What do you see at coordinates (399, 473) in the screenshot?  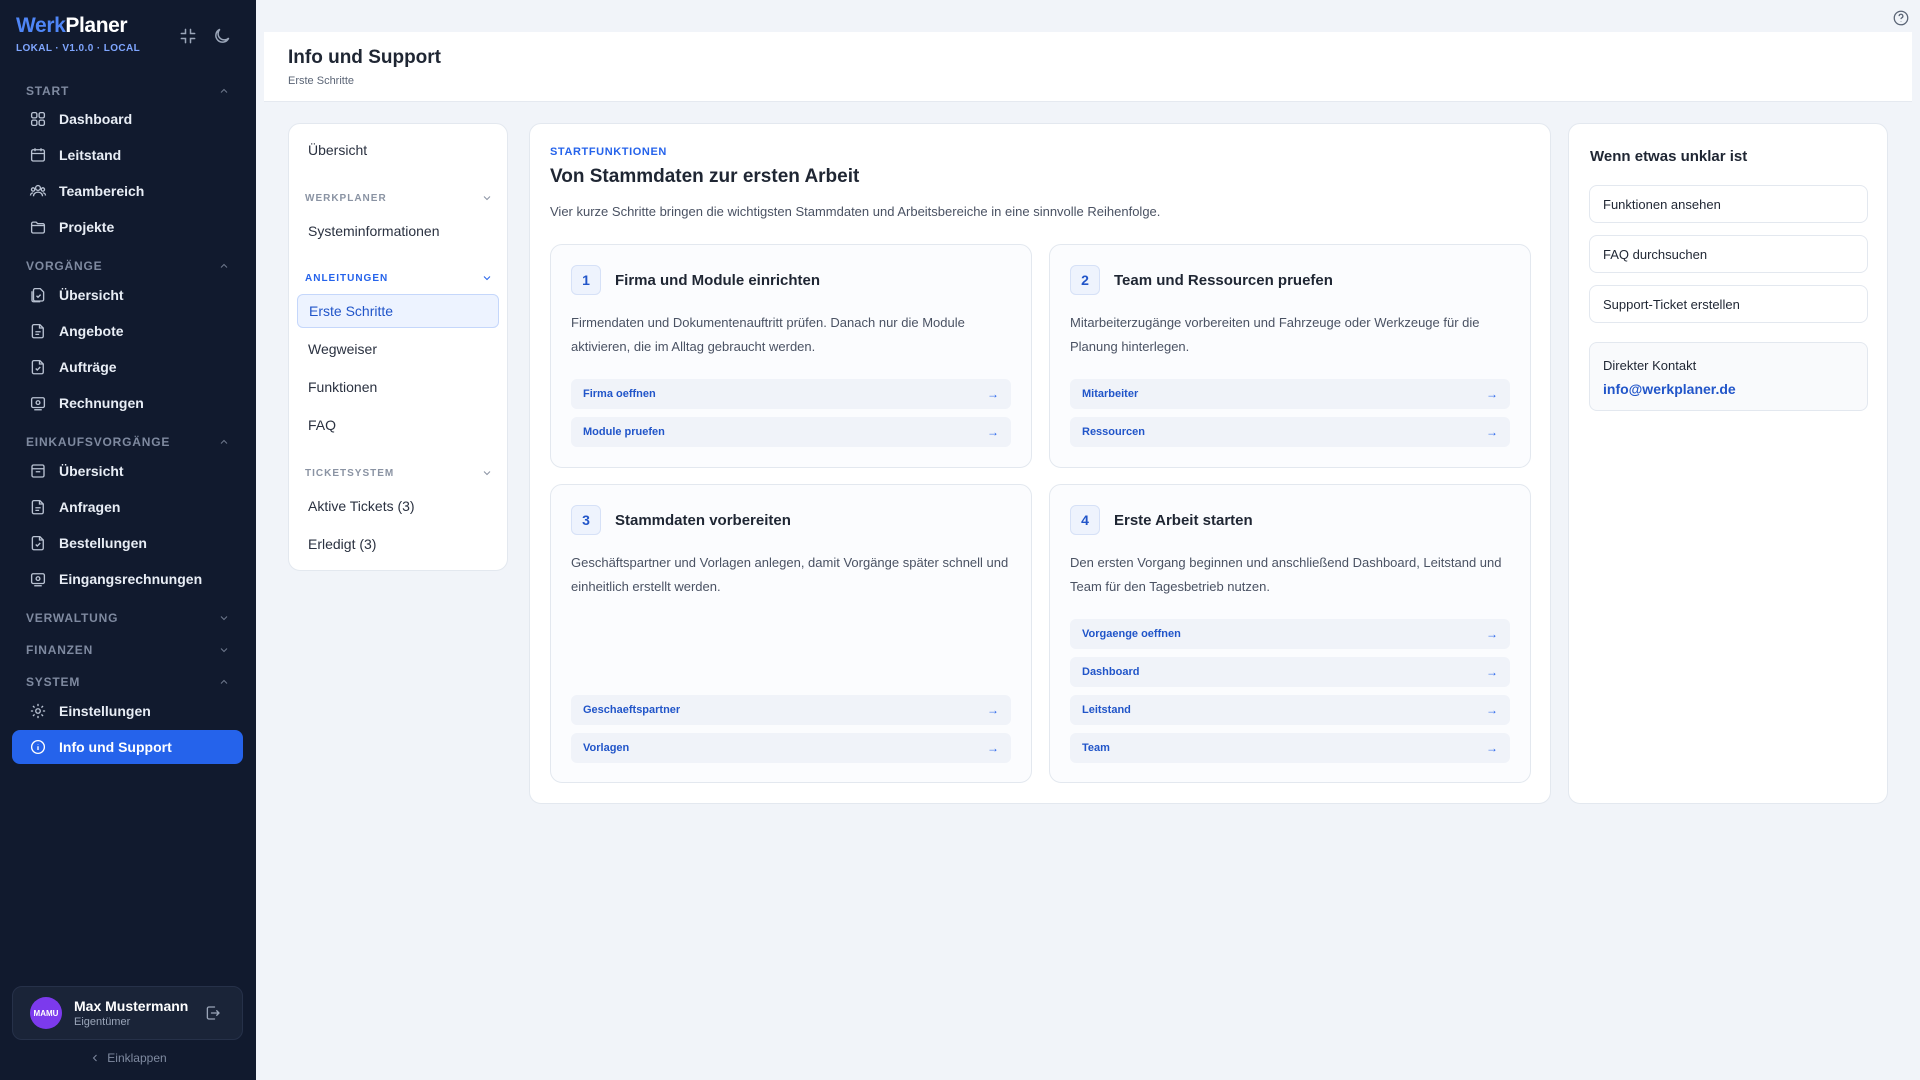 I see `subnav-section-ticketsystem: TICKETSYSTEM` at bounding box center [399, 473].